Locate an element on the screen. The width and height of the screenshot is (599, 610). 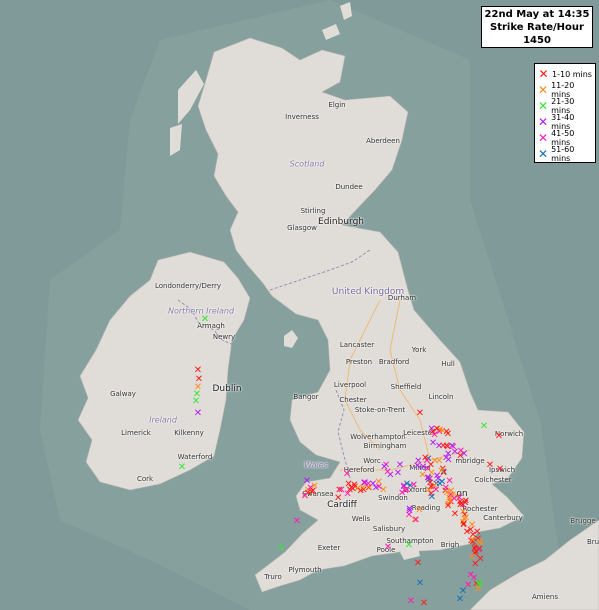
legend-item: ✕ 1-10 mins is located at coordinates (565, 74).